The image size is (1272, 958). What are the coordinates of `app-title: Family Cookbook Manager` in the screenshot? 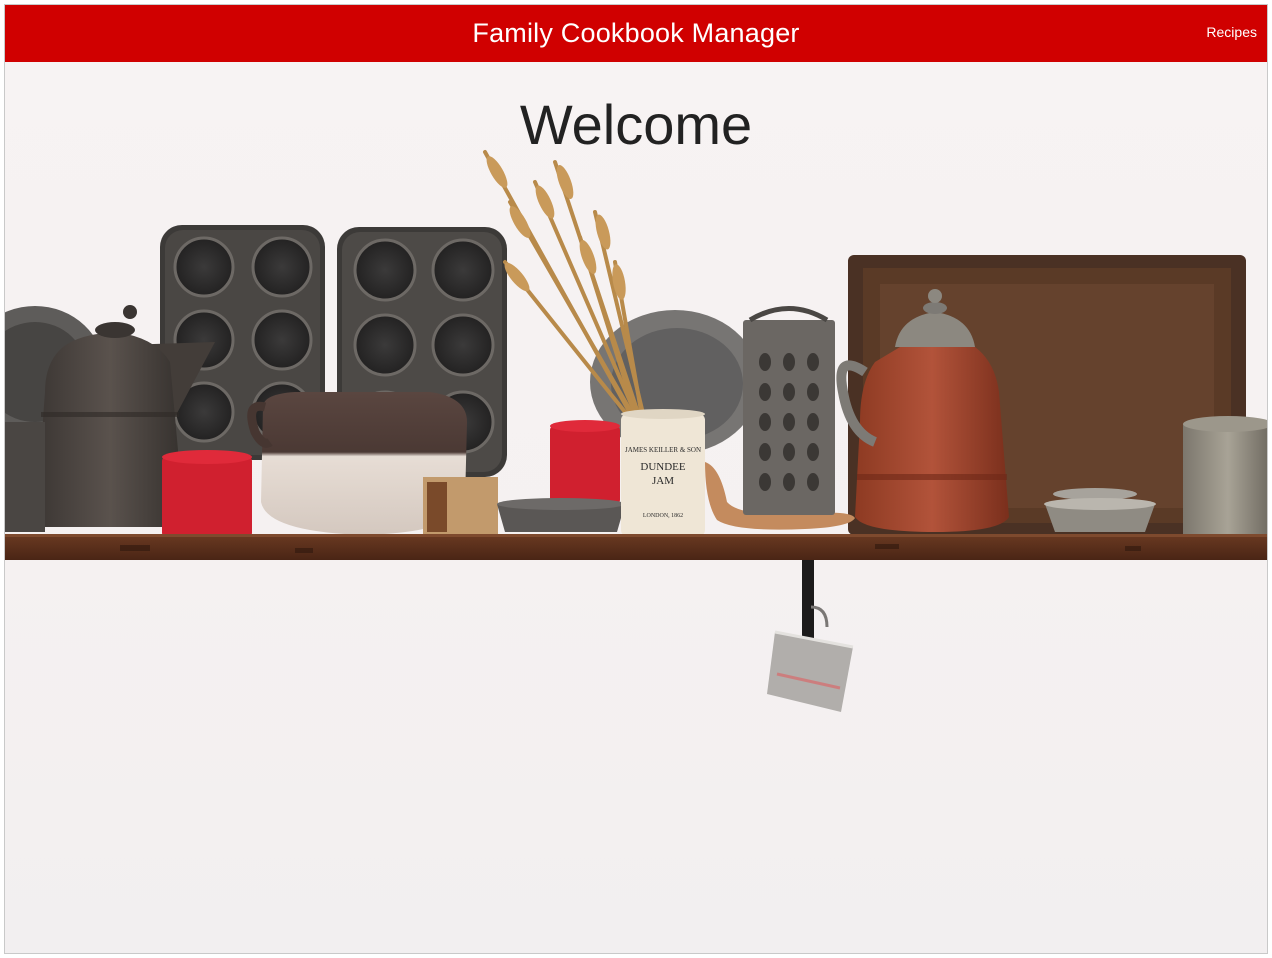 It's located at (636, 33).